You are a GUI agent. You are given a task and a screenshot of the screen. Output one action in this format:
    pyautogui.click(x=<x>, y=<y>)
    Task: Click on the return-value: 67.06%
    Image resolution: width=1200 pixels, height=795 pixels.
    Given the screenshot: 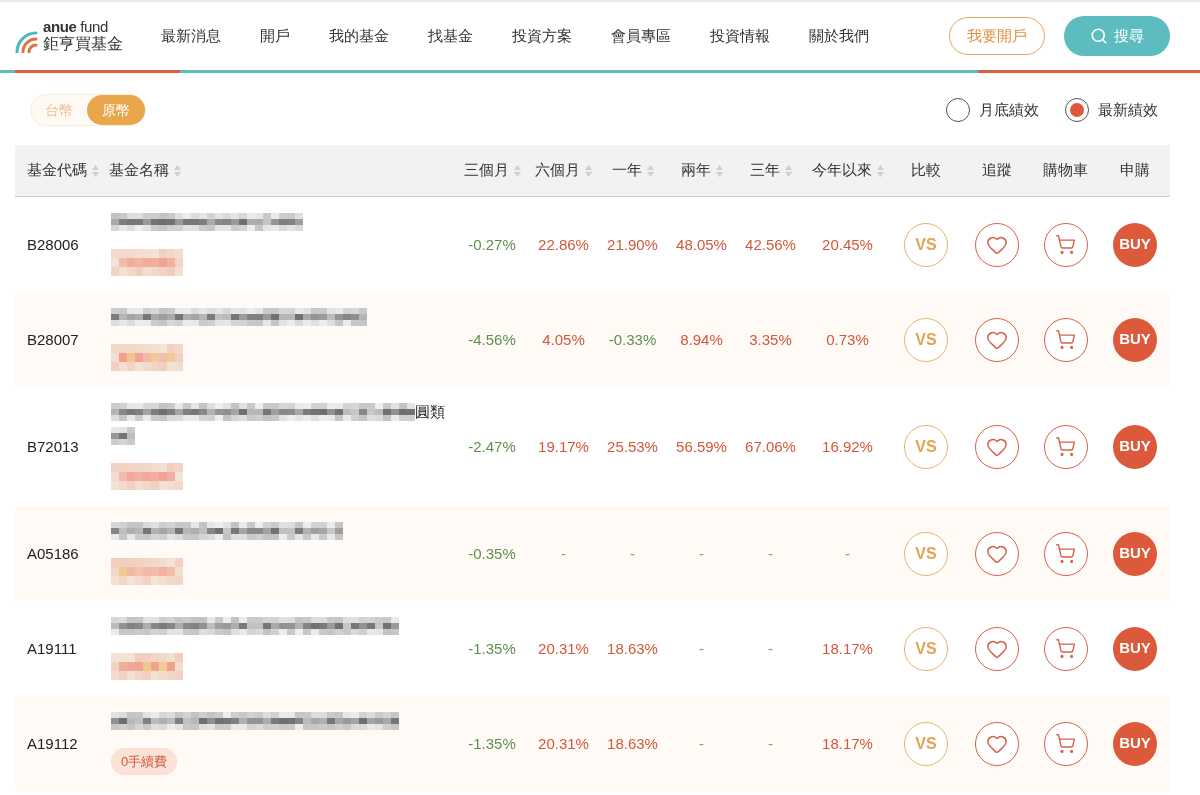 What is the action you would take?
    pyautogui.click(x=770, y=446)
    